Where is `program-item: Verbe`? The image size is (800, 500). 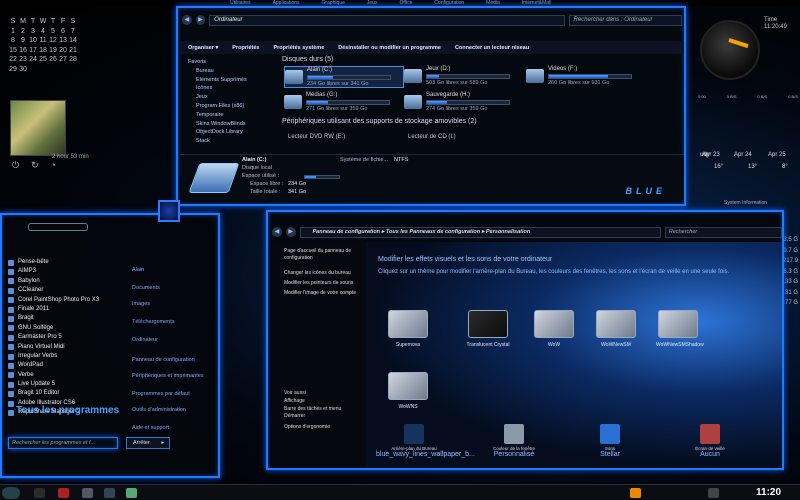
program-item: Verbe is located at coordinates (63, 375).